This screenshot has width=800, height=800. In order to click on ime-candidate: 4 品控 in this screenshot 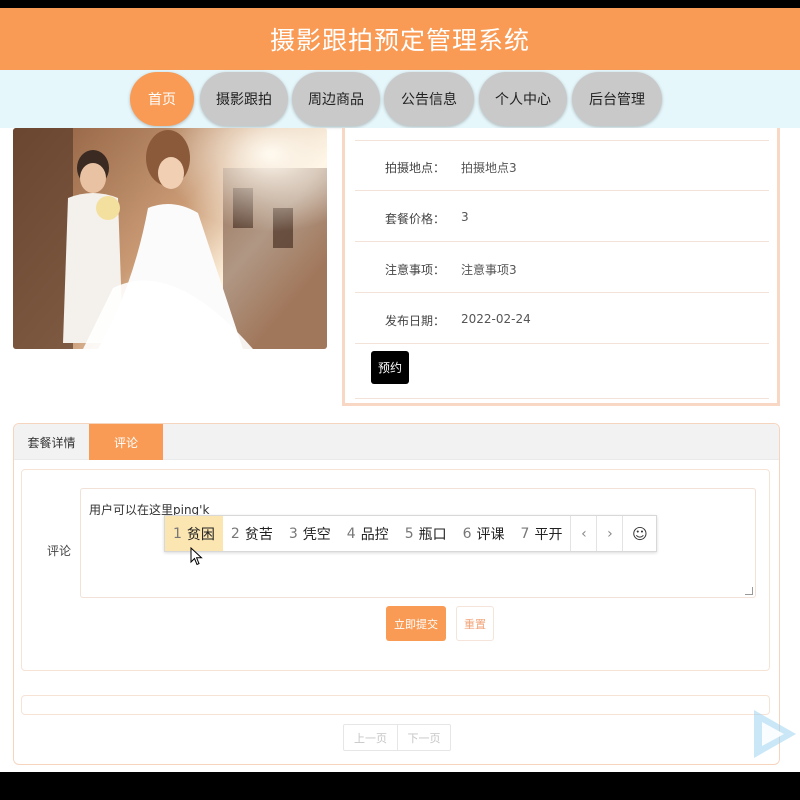, I will do `click(368, 533)`.